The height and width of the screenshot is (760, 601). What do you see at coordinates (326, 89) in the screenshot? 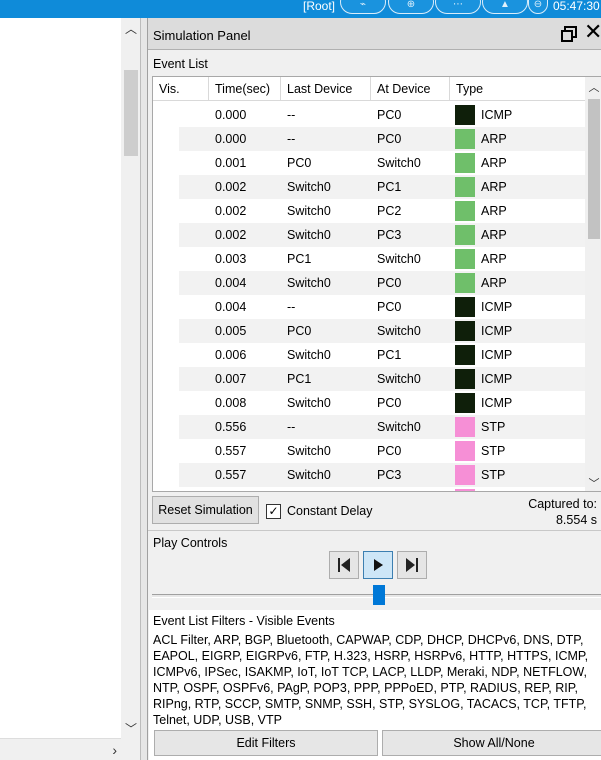
I see `column-header-last-device: Last Device` at bounding box center [326, 89].